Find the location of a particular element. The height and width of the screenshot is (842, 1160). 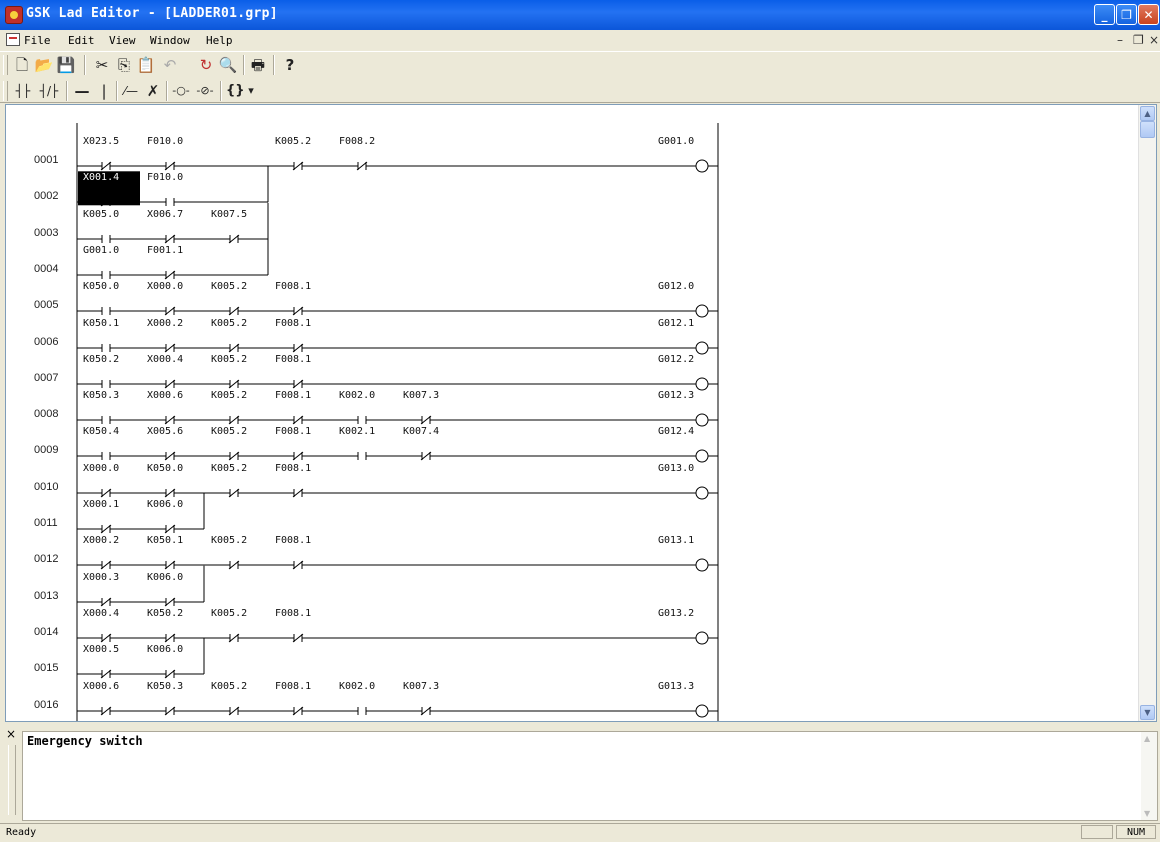

scroll-thumb is located at coordinates (1147, 129).